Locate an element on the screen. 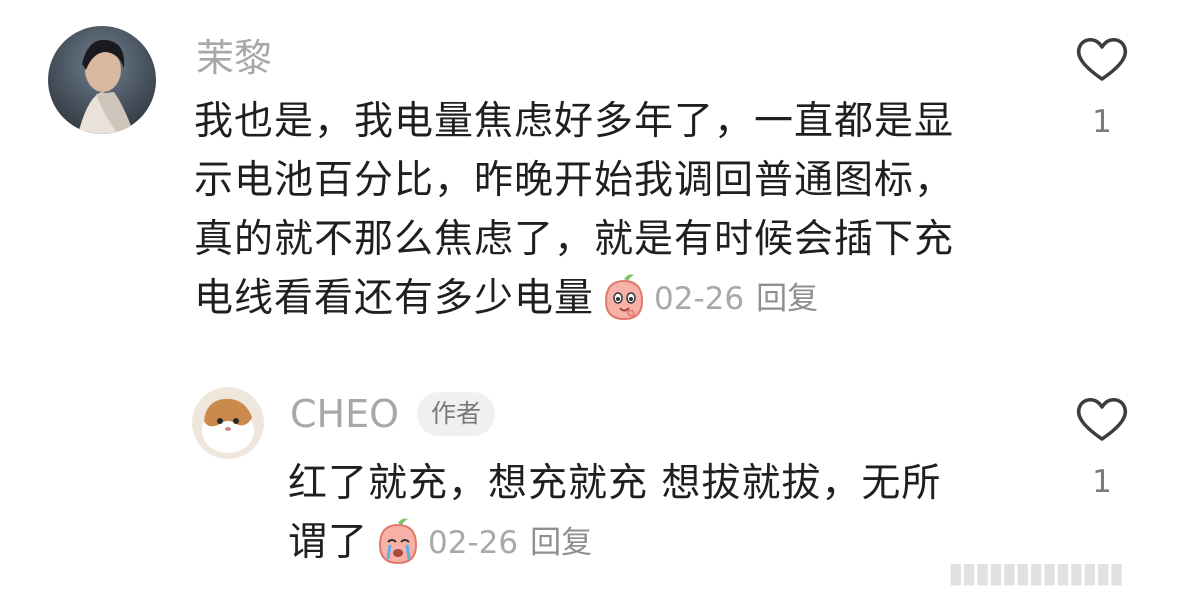  reply-text-line: 红了就充，想充就充 想拔就拔，无所 is located at coordinates (615, 483).